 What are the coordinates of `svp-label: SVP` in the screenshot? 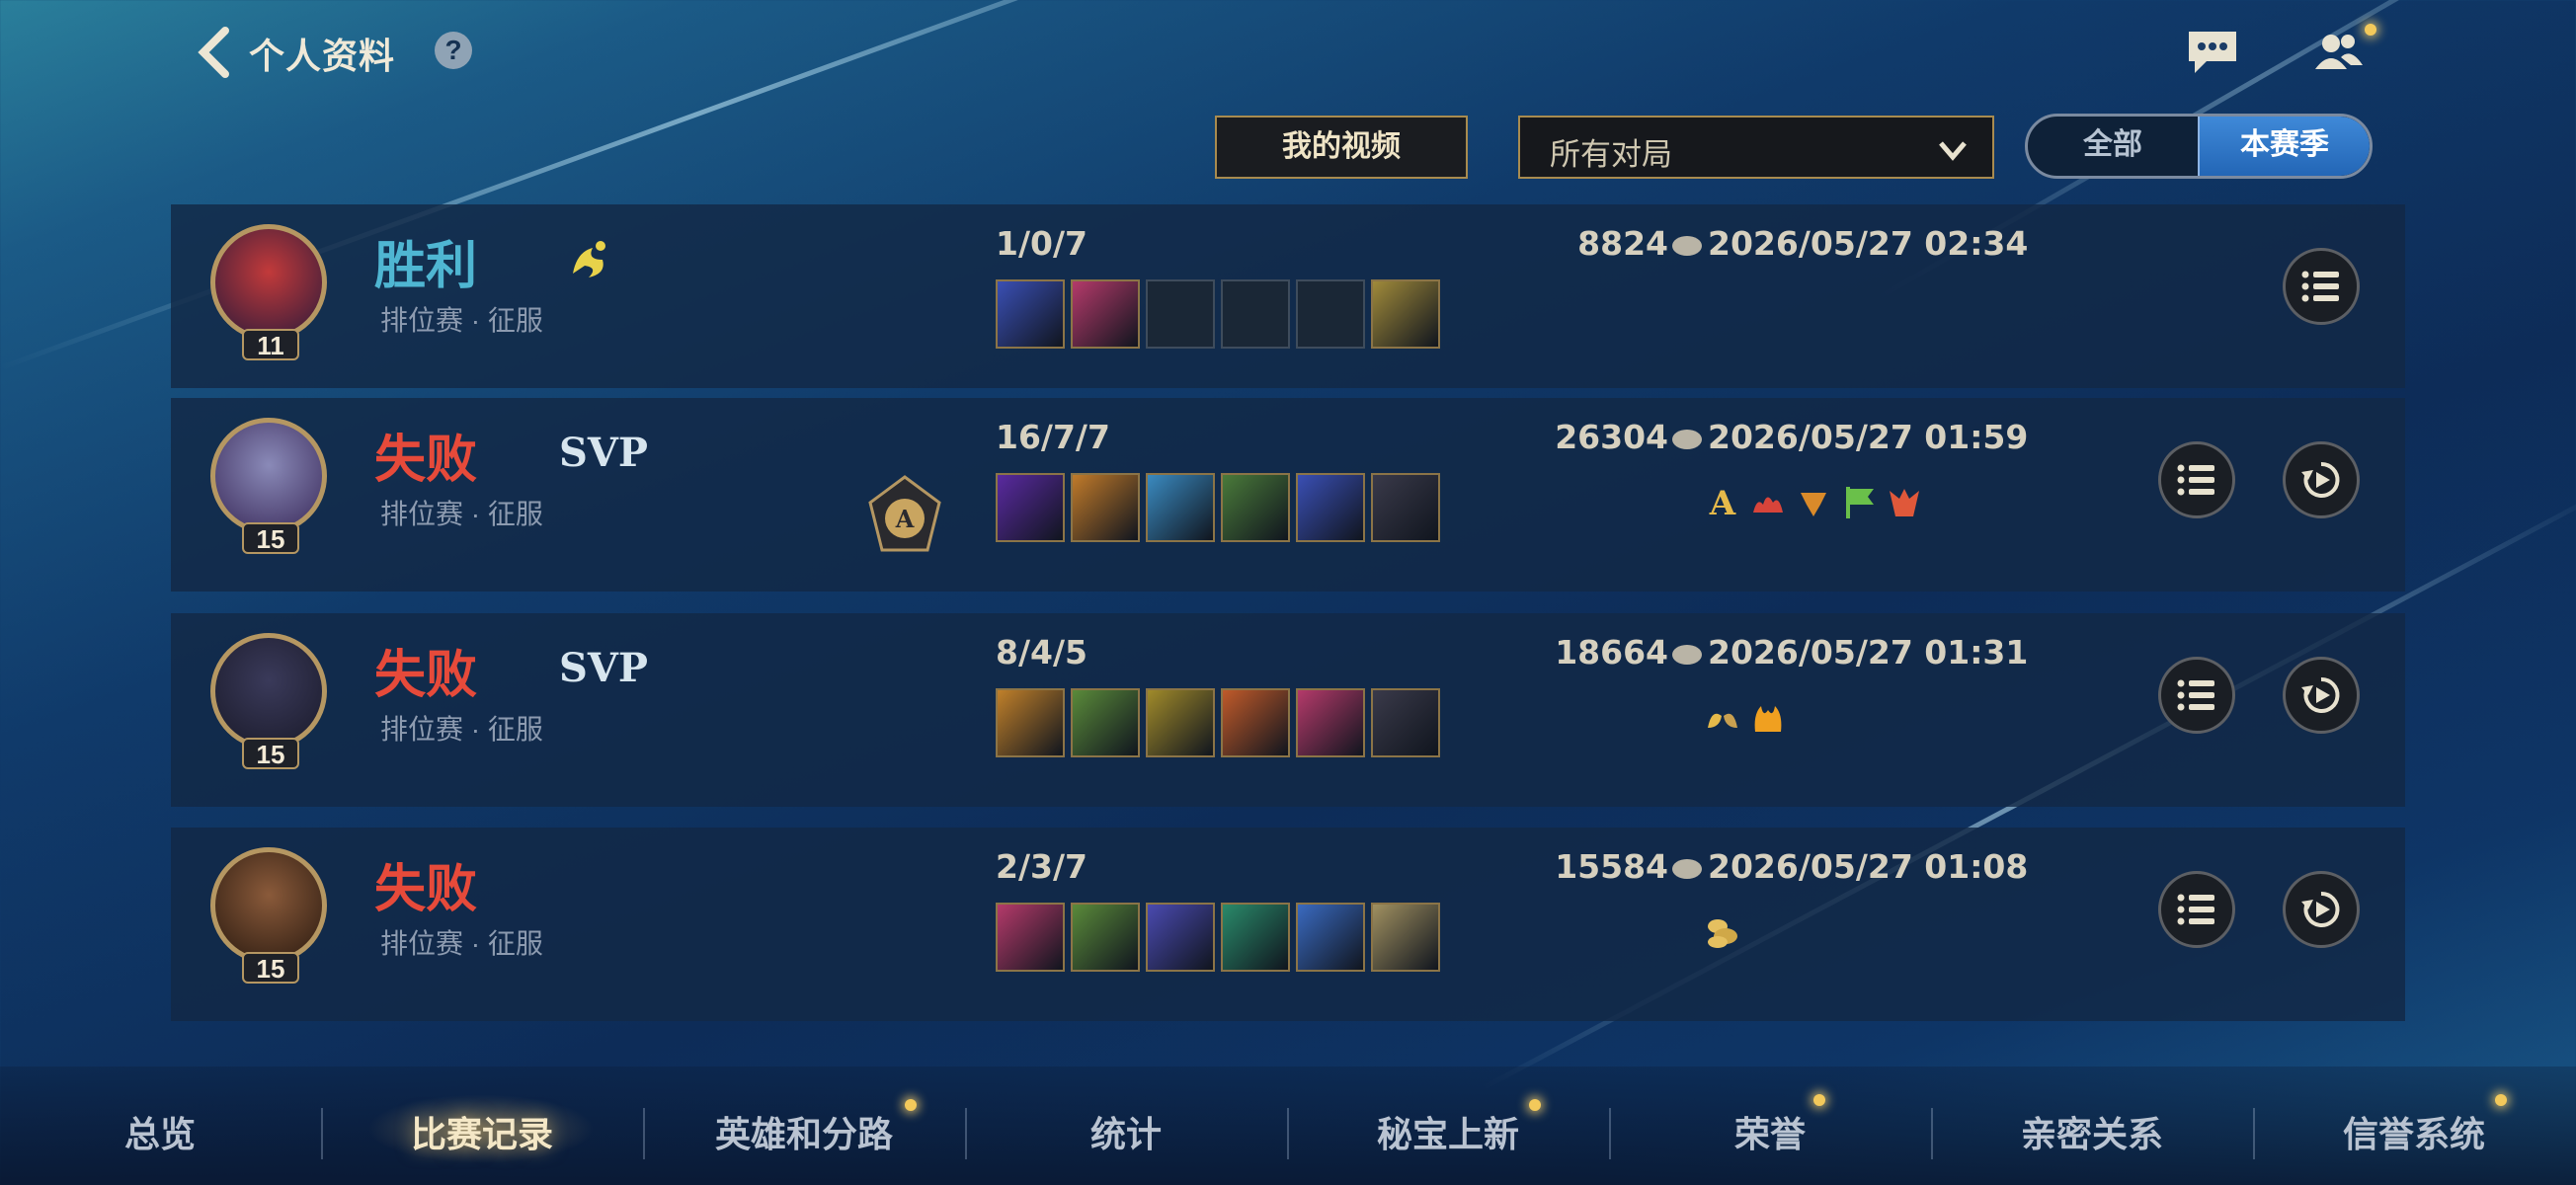 It's located at (603, 453).